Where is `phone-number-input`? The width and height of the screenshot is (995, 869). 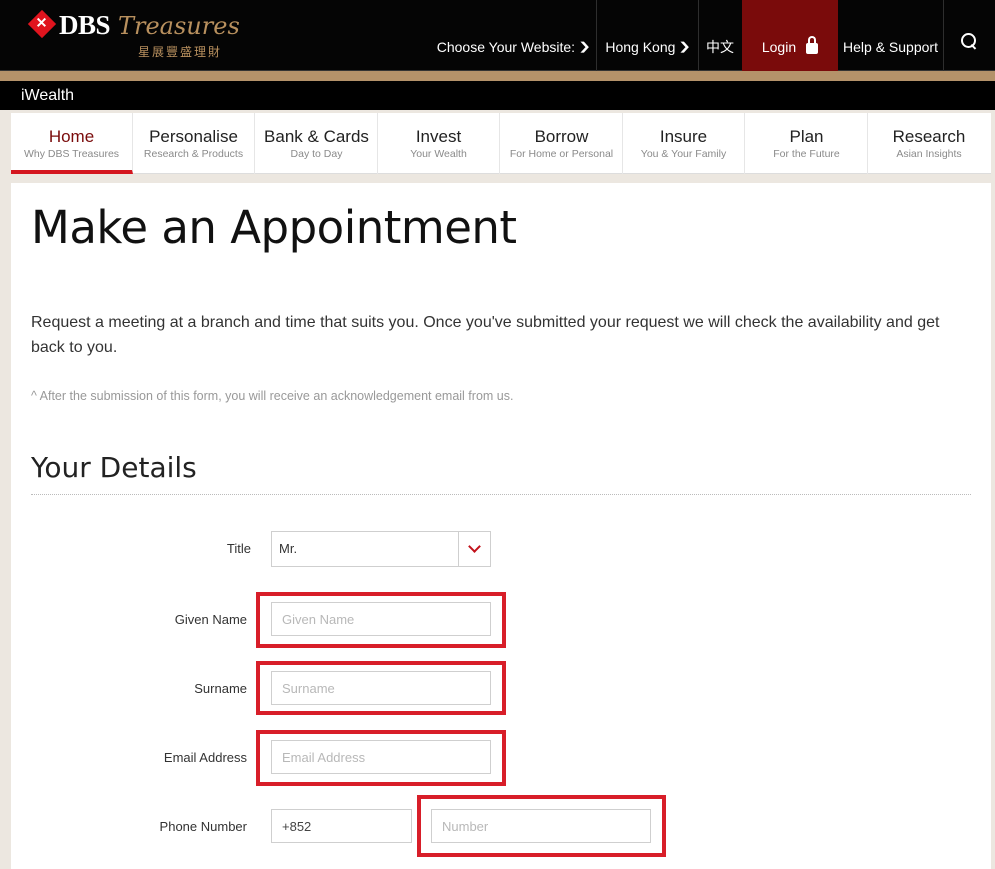 phone-number-input is located at coordinates (541, 826).